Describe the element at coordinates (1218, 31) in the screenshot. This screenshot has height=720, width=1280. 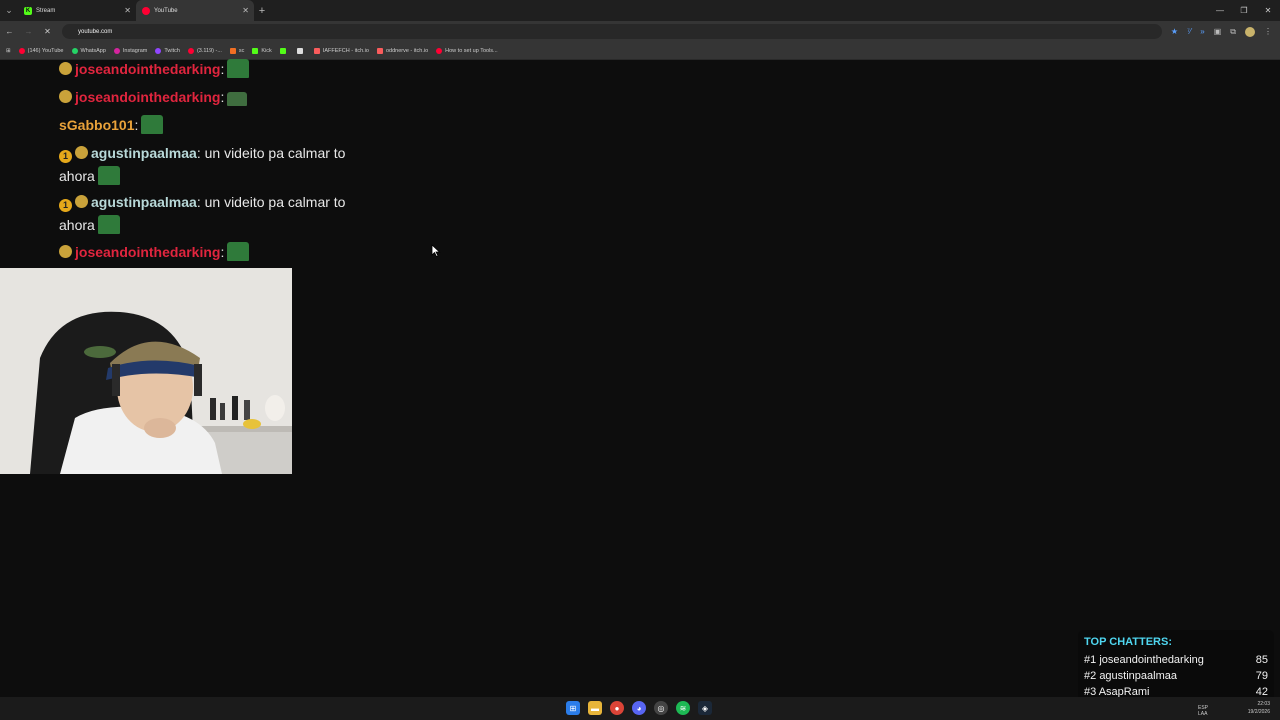
I see `media-icon: ▣` at that location.